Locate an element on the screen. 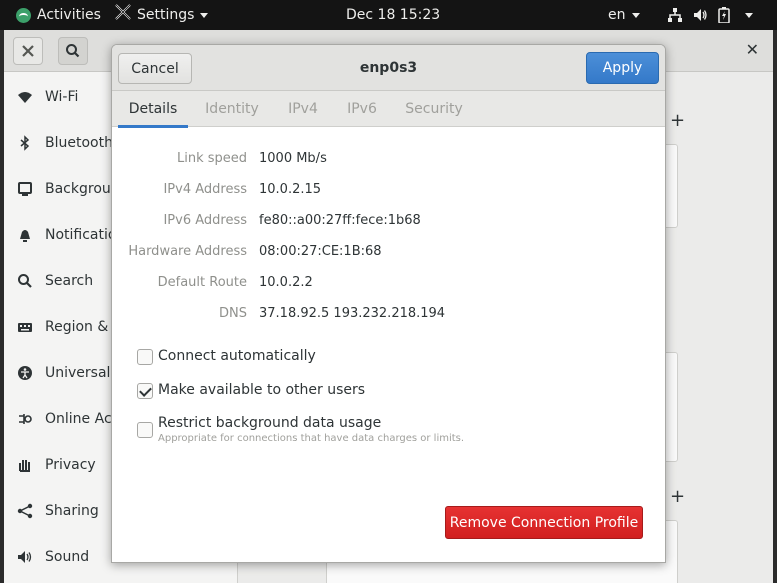 The image size is (777, 583). detail-row-default-route: Default Route 10.0.2.2 is located at coordinates (388, 285).